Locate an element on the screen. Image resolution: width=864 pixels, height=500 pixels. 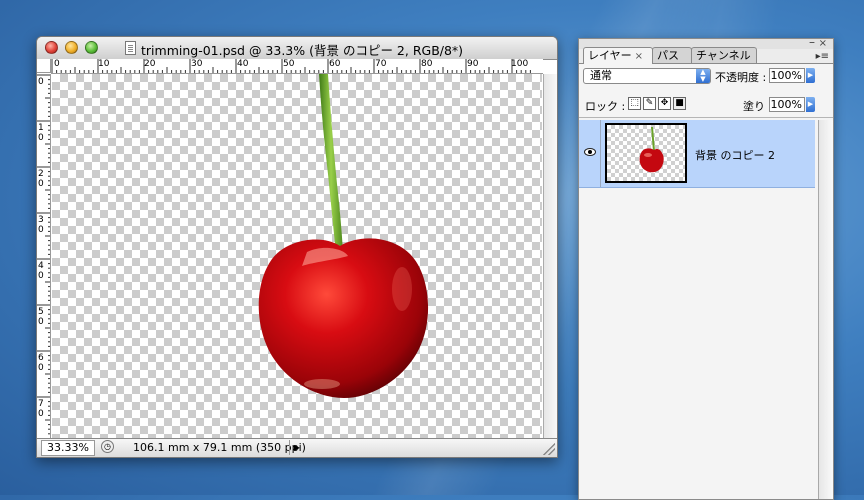
layers-list-scrollbar is located at coordinates (825, 309).